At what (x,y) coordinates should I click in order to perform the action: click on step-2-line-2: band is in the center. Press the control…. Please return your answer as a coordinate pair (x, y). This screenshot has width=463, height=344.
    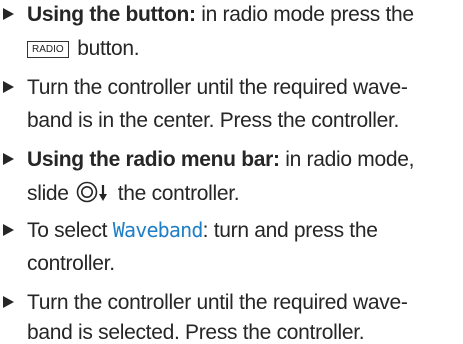
    Looking at the image, I should click on (213, 120).